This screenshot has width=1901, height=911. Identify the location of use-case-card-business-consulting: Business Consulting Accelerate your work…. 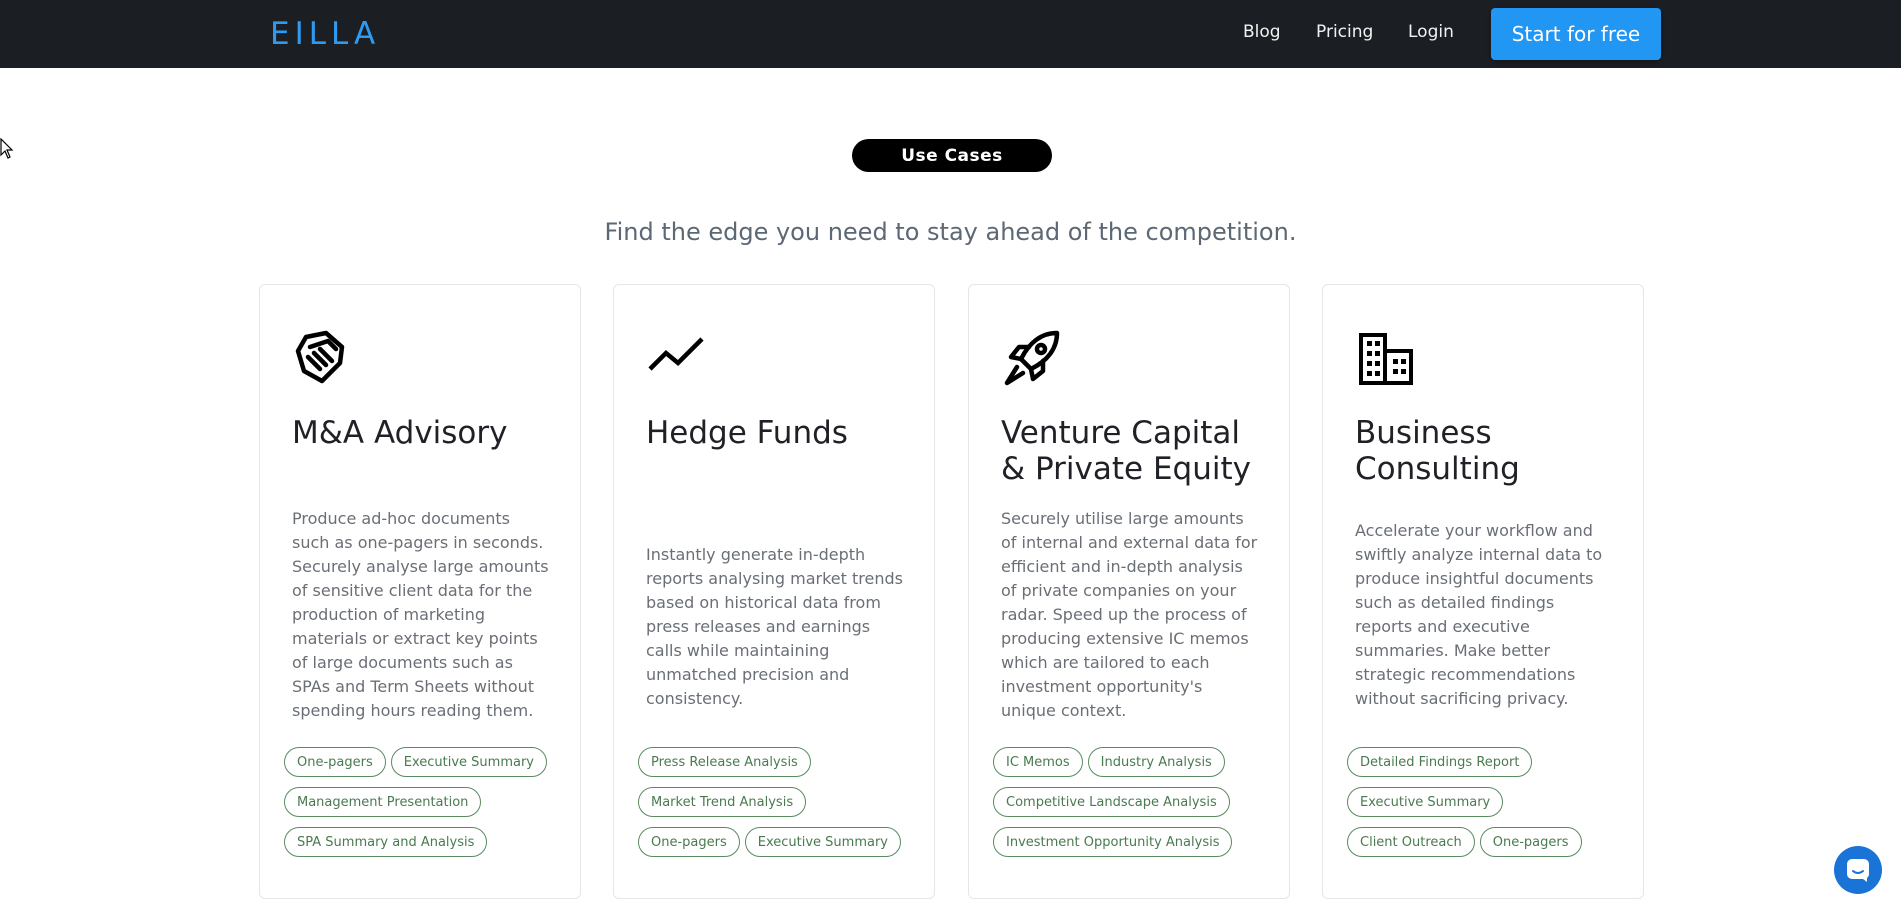
(1483, 591).